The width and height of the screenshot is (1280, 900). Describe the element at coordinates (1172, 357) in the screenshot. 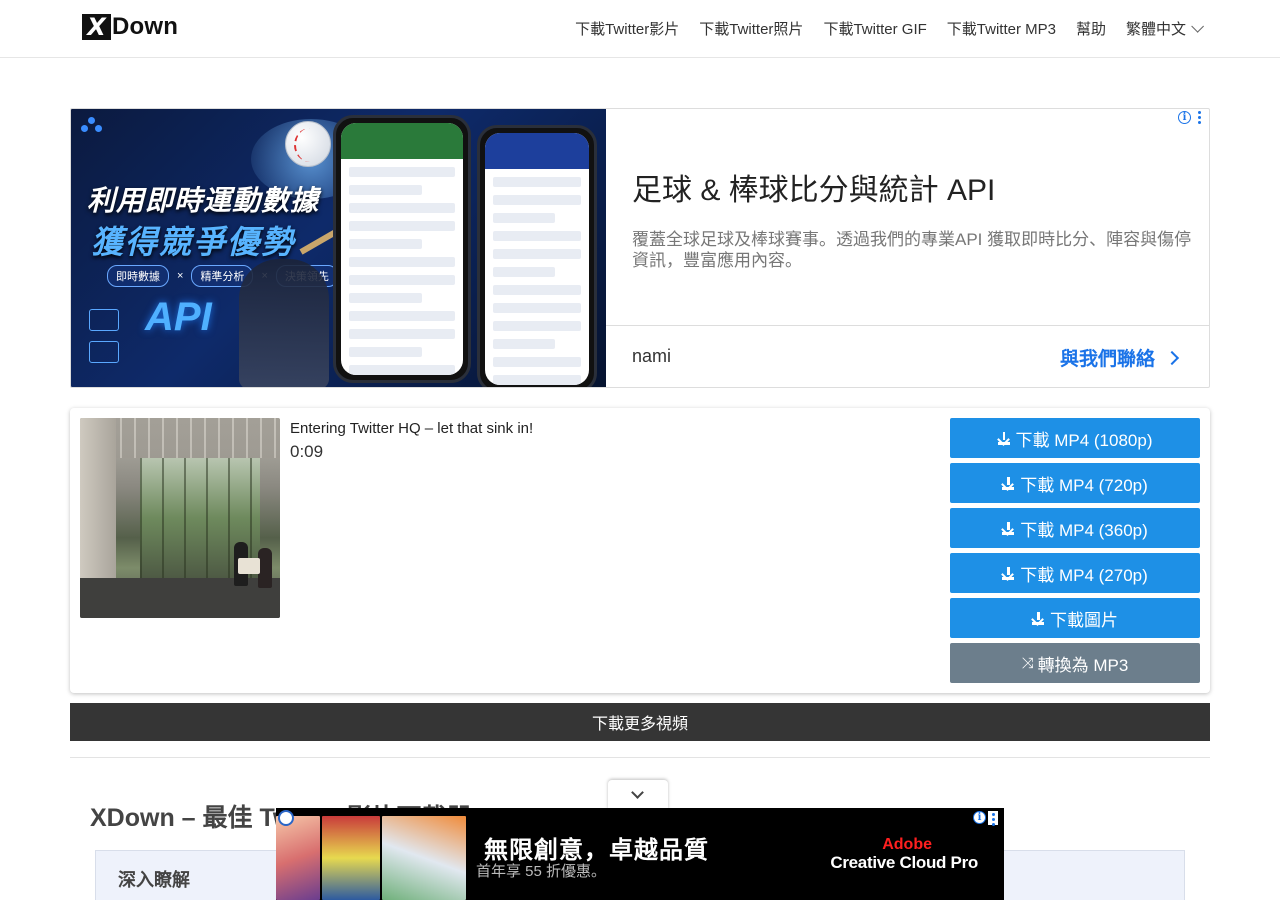

I see `chevron-right-icon` at that location.